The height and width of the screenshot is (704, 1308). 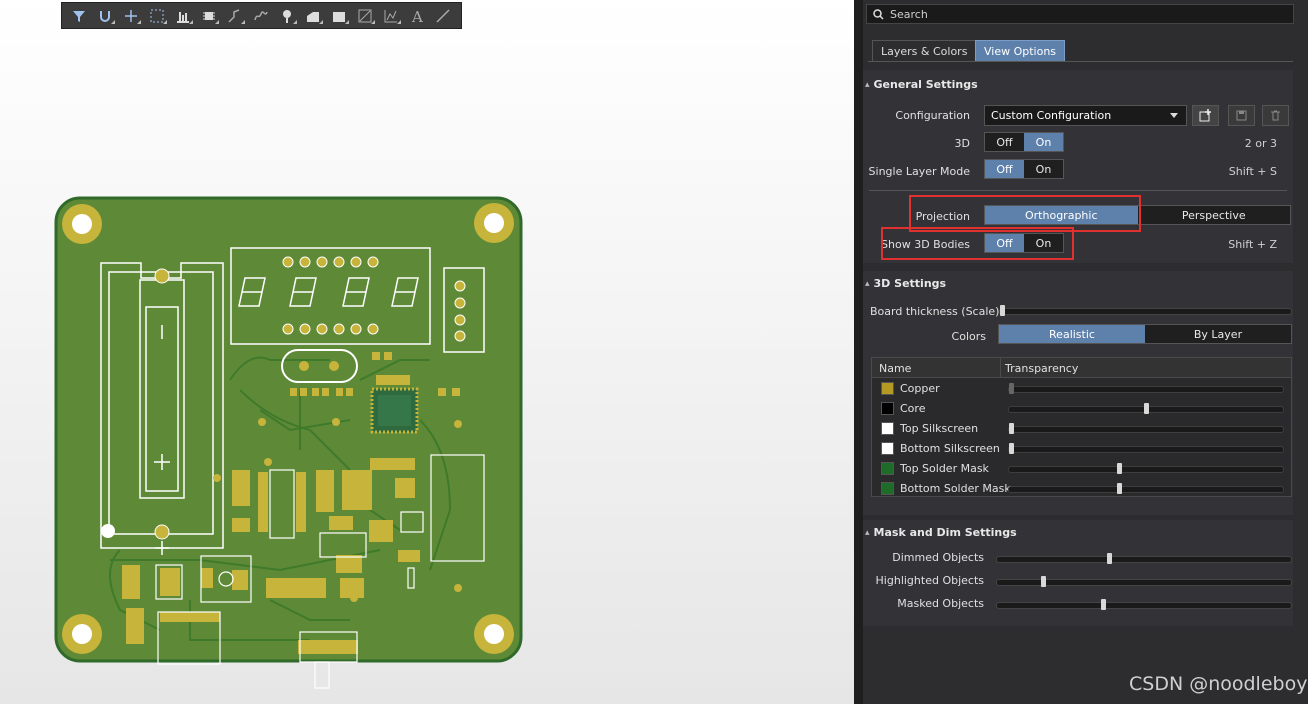 What do you see at coordinates (913, 408) in the screenshot?
I see `layer-name: Core` at bounding box center [913, 408].